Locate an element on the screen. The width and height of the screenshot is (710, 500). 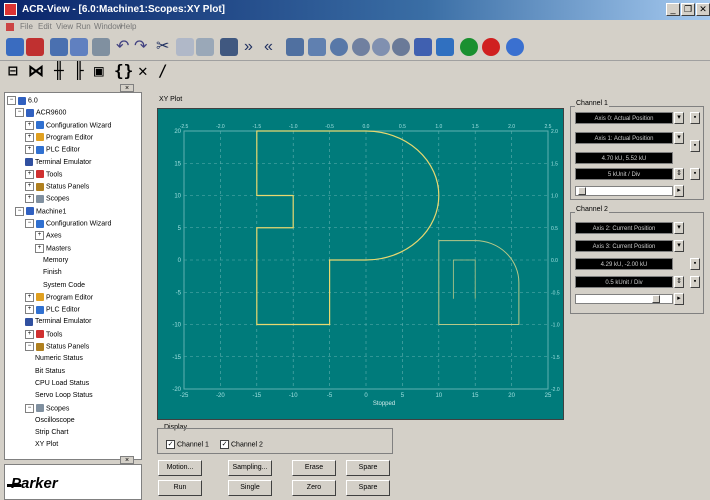
print-icon is located at coordinates (101, 47).